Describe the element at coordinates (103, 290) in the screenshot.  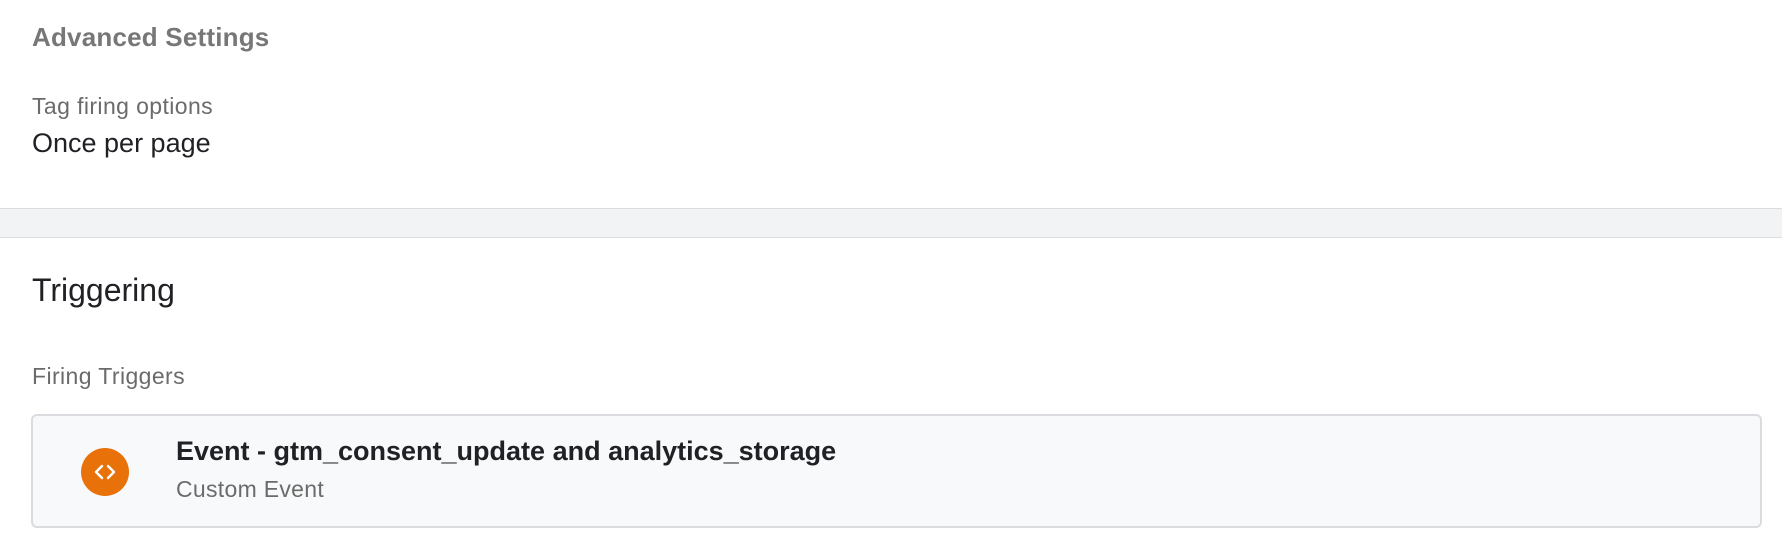
I see `triggering-title: Triggering` at that location.